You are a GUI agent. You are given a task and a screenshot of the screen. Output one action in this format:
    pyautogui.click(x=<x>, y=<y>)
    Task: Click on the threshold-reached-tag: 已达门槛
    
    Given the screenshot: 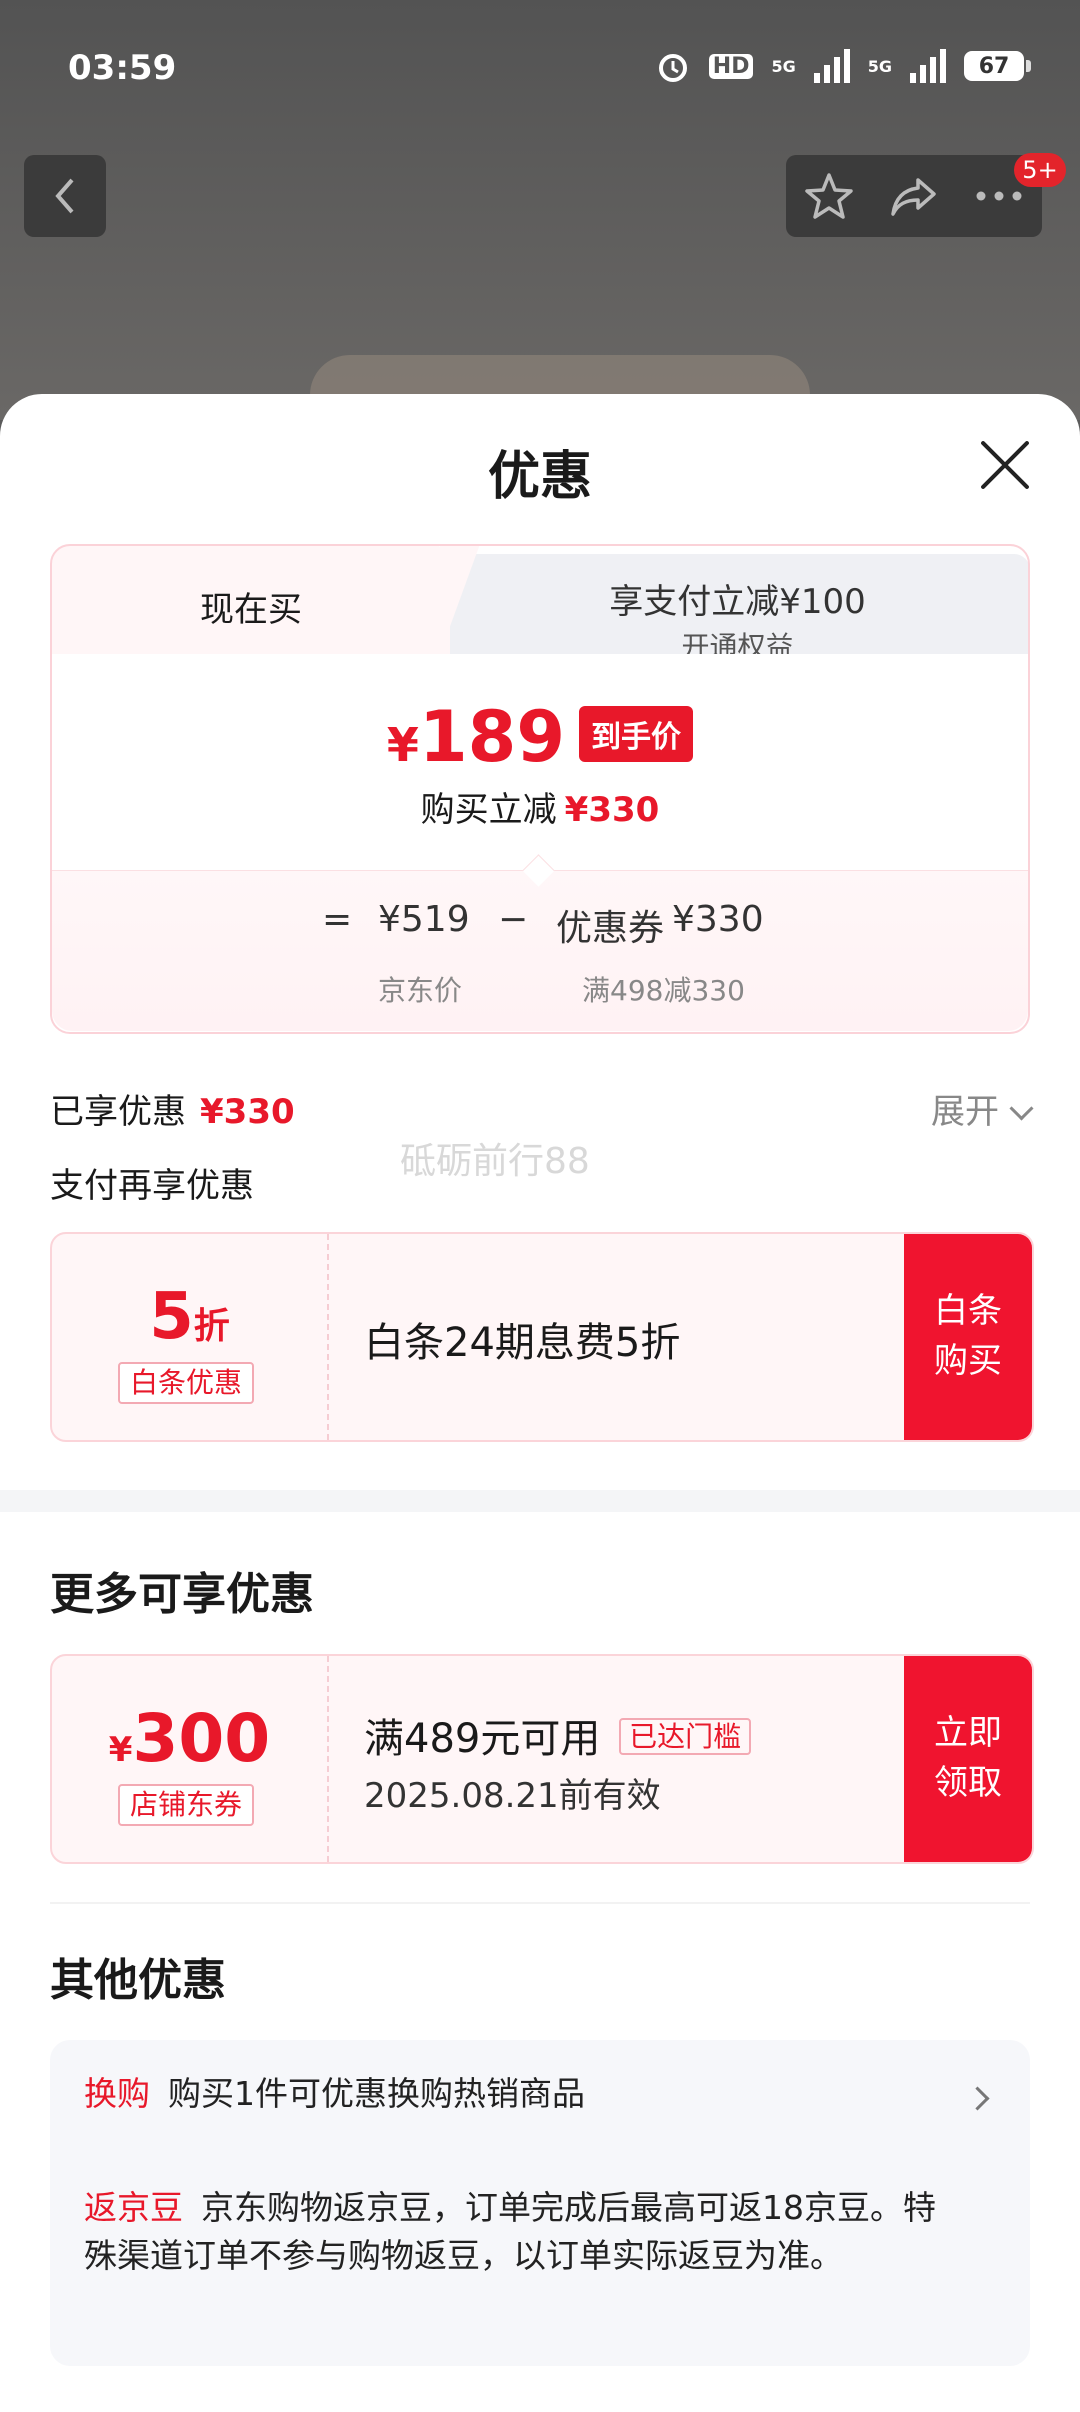 What is the action you would take?
    pyautogui.click(x=685, y=1736)
    